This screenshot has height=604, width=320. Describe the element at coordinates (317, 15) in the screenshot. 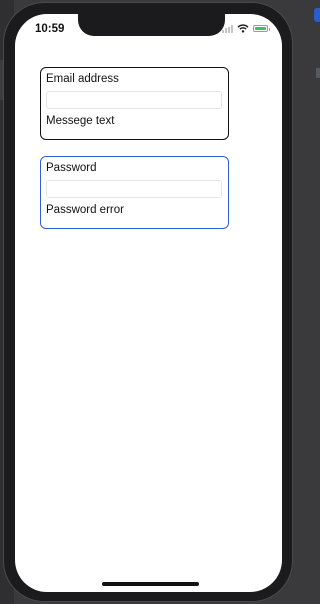

I see `host-window-edge-icon` at that location.